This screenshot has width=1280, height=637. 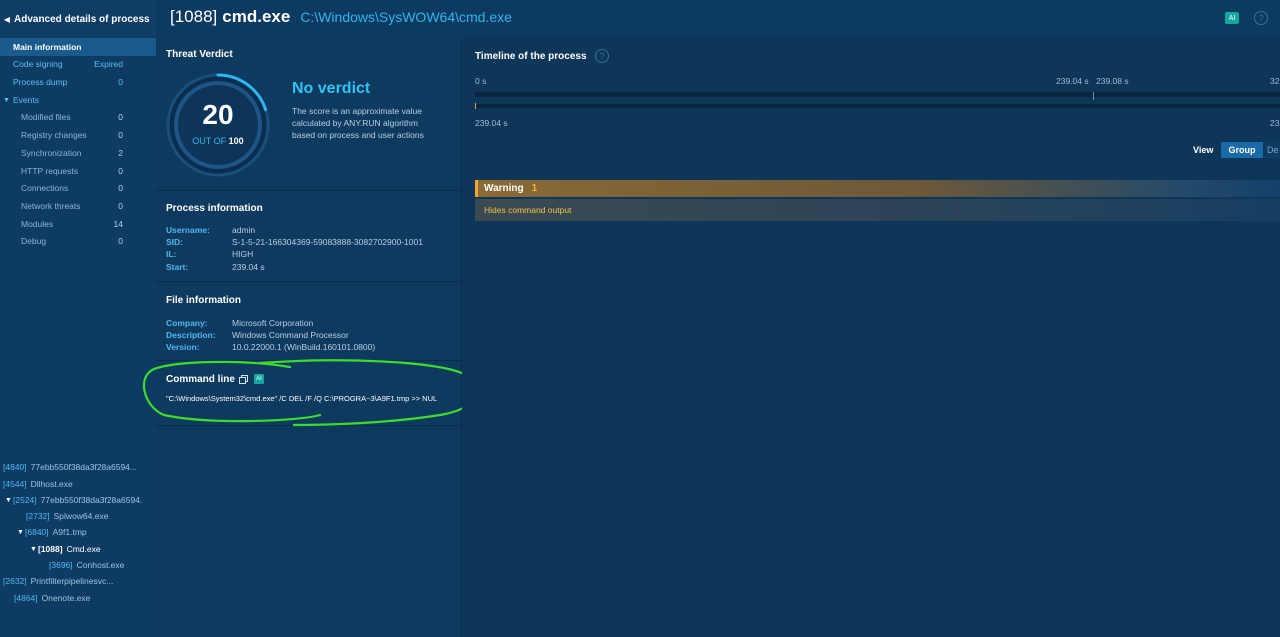 What do you see at coordinates (203, 300) in the screenshot?
I see `file-info-title: File information` at bounding box center [203, 300].